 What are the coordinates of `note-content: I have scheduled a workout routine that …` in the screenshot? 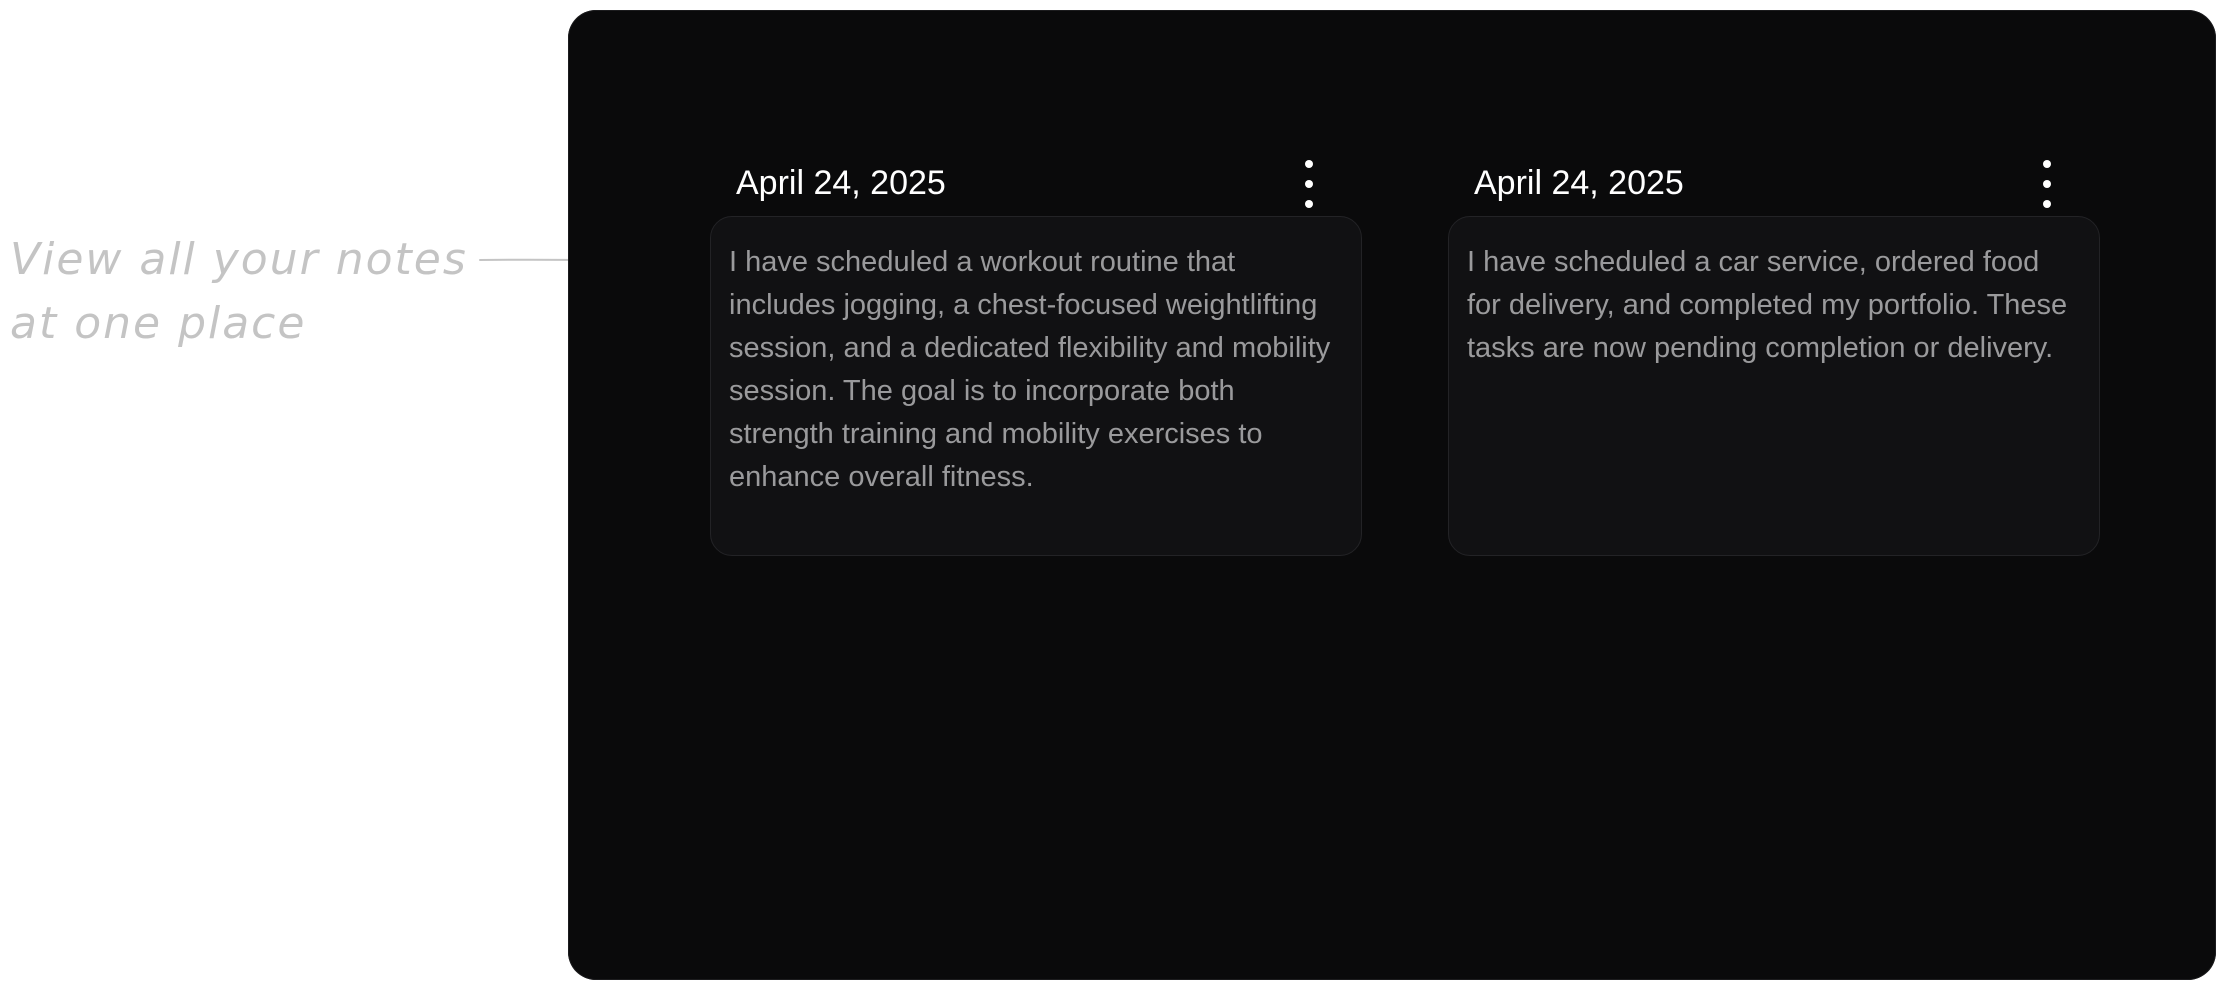 It's located at (1036, 386).